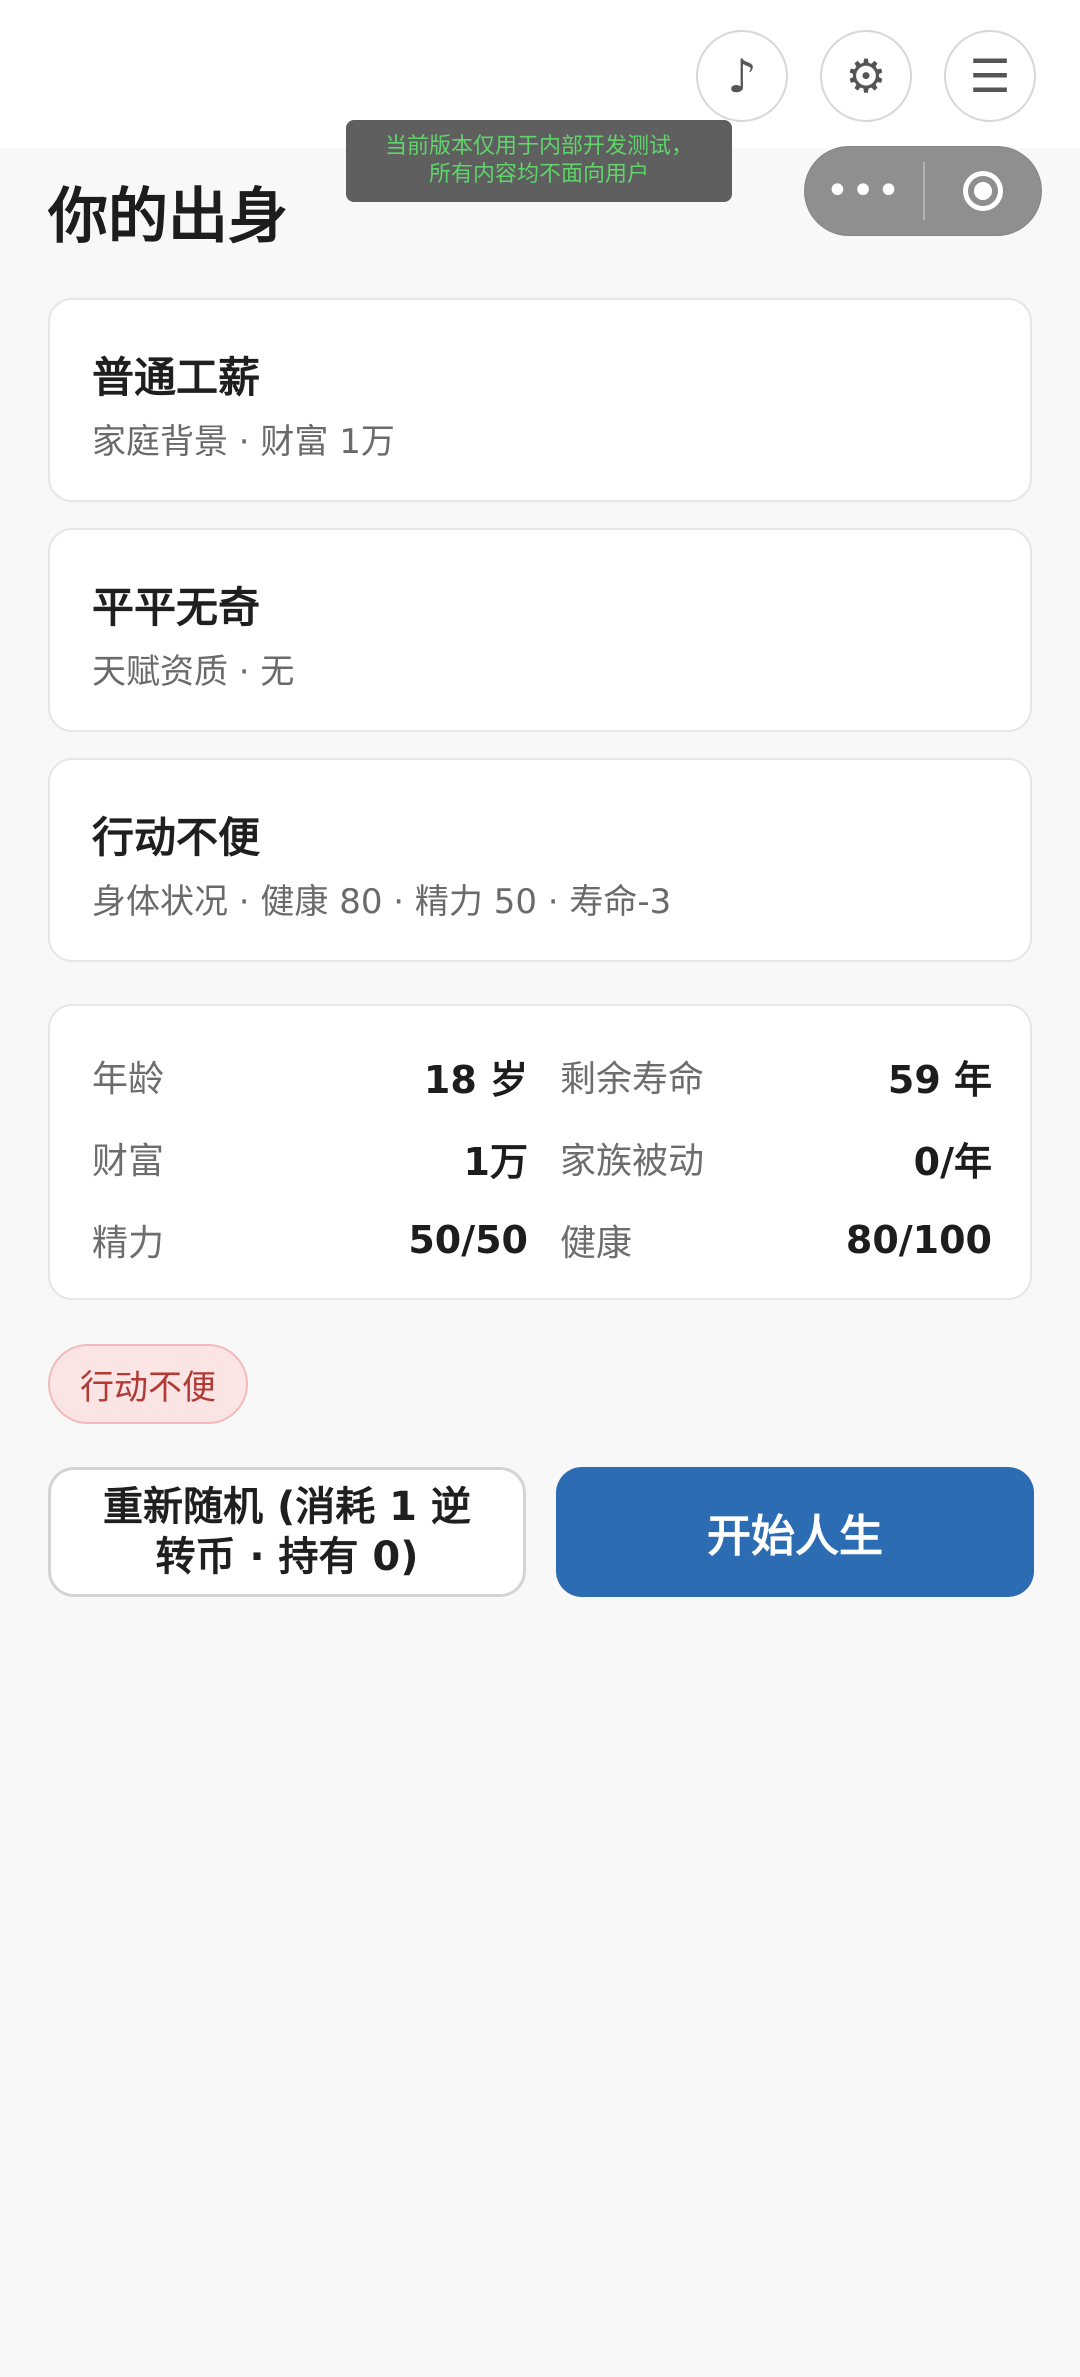 The width and height of the screenshot is (1080, 2377). Describe the element at coordinates (310, 1076) in the screenshot. I see `stat-age: 年龄 18 岁` at that location.